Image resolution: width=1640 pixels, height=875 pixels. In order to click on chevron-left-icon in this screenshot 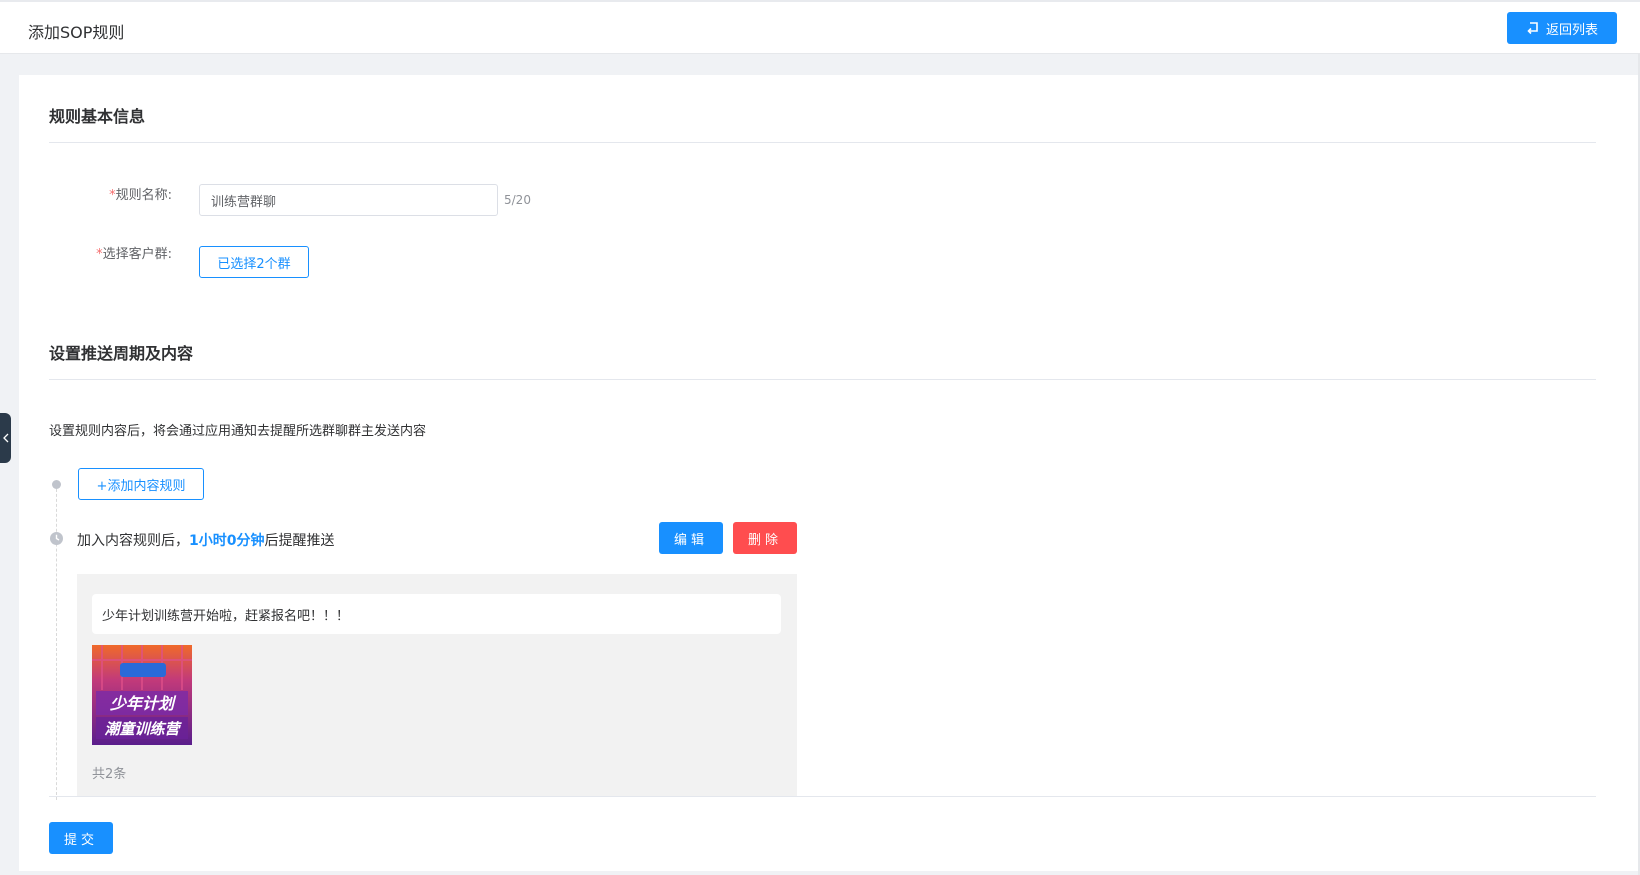, I will do `click(5, 438)`.